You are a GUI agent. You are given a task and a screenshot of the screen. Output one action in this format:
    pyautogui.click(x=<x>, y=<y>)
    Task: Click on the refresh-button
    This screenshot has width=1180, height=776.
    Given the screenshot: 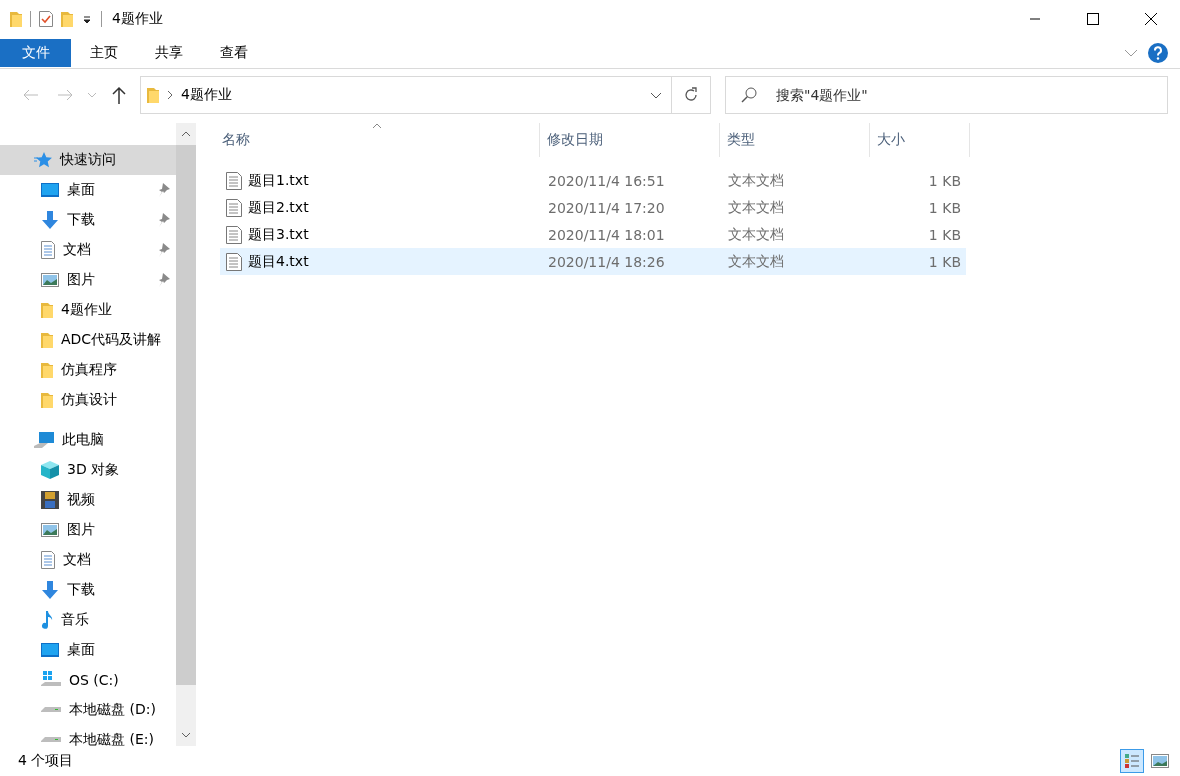 What is the action you would take?
    pyautogui.click(x=691, y=95)
    